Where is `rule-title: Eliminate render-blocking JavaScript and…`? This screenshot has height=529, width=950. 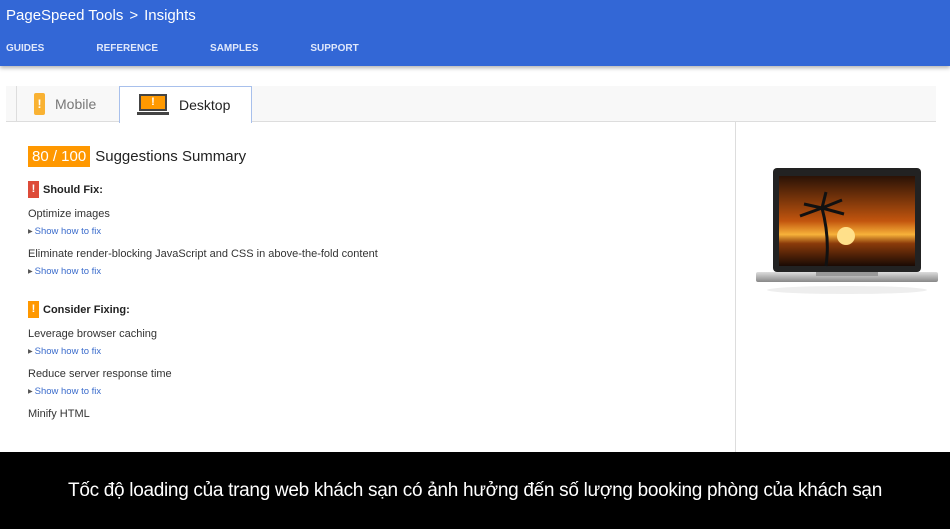
rule-title: Eliminate render-blocking JavaScript and… is located at coordinates (203, 254).